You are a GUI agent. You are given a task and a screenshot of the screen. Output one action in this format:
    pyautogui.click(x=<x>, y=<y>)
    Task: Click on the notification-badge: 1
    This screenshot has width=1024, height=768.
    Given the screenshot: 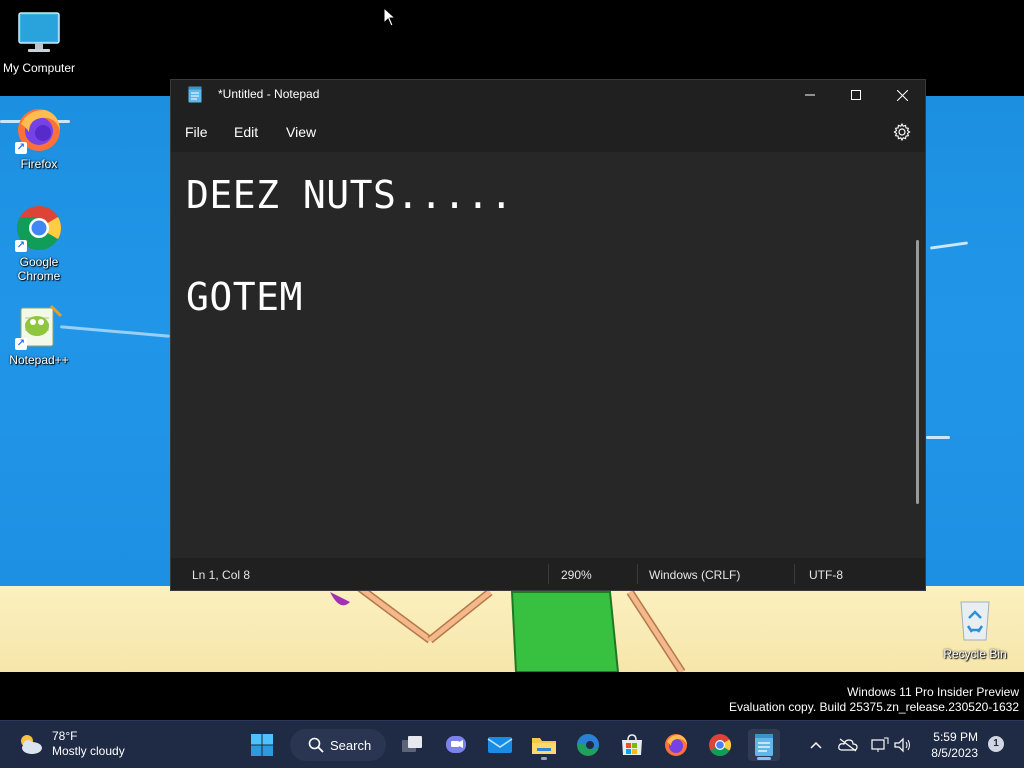 What is the action you would take?
    pyautogui.click(x=996, y=744)
    